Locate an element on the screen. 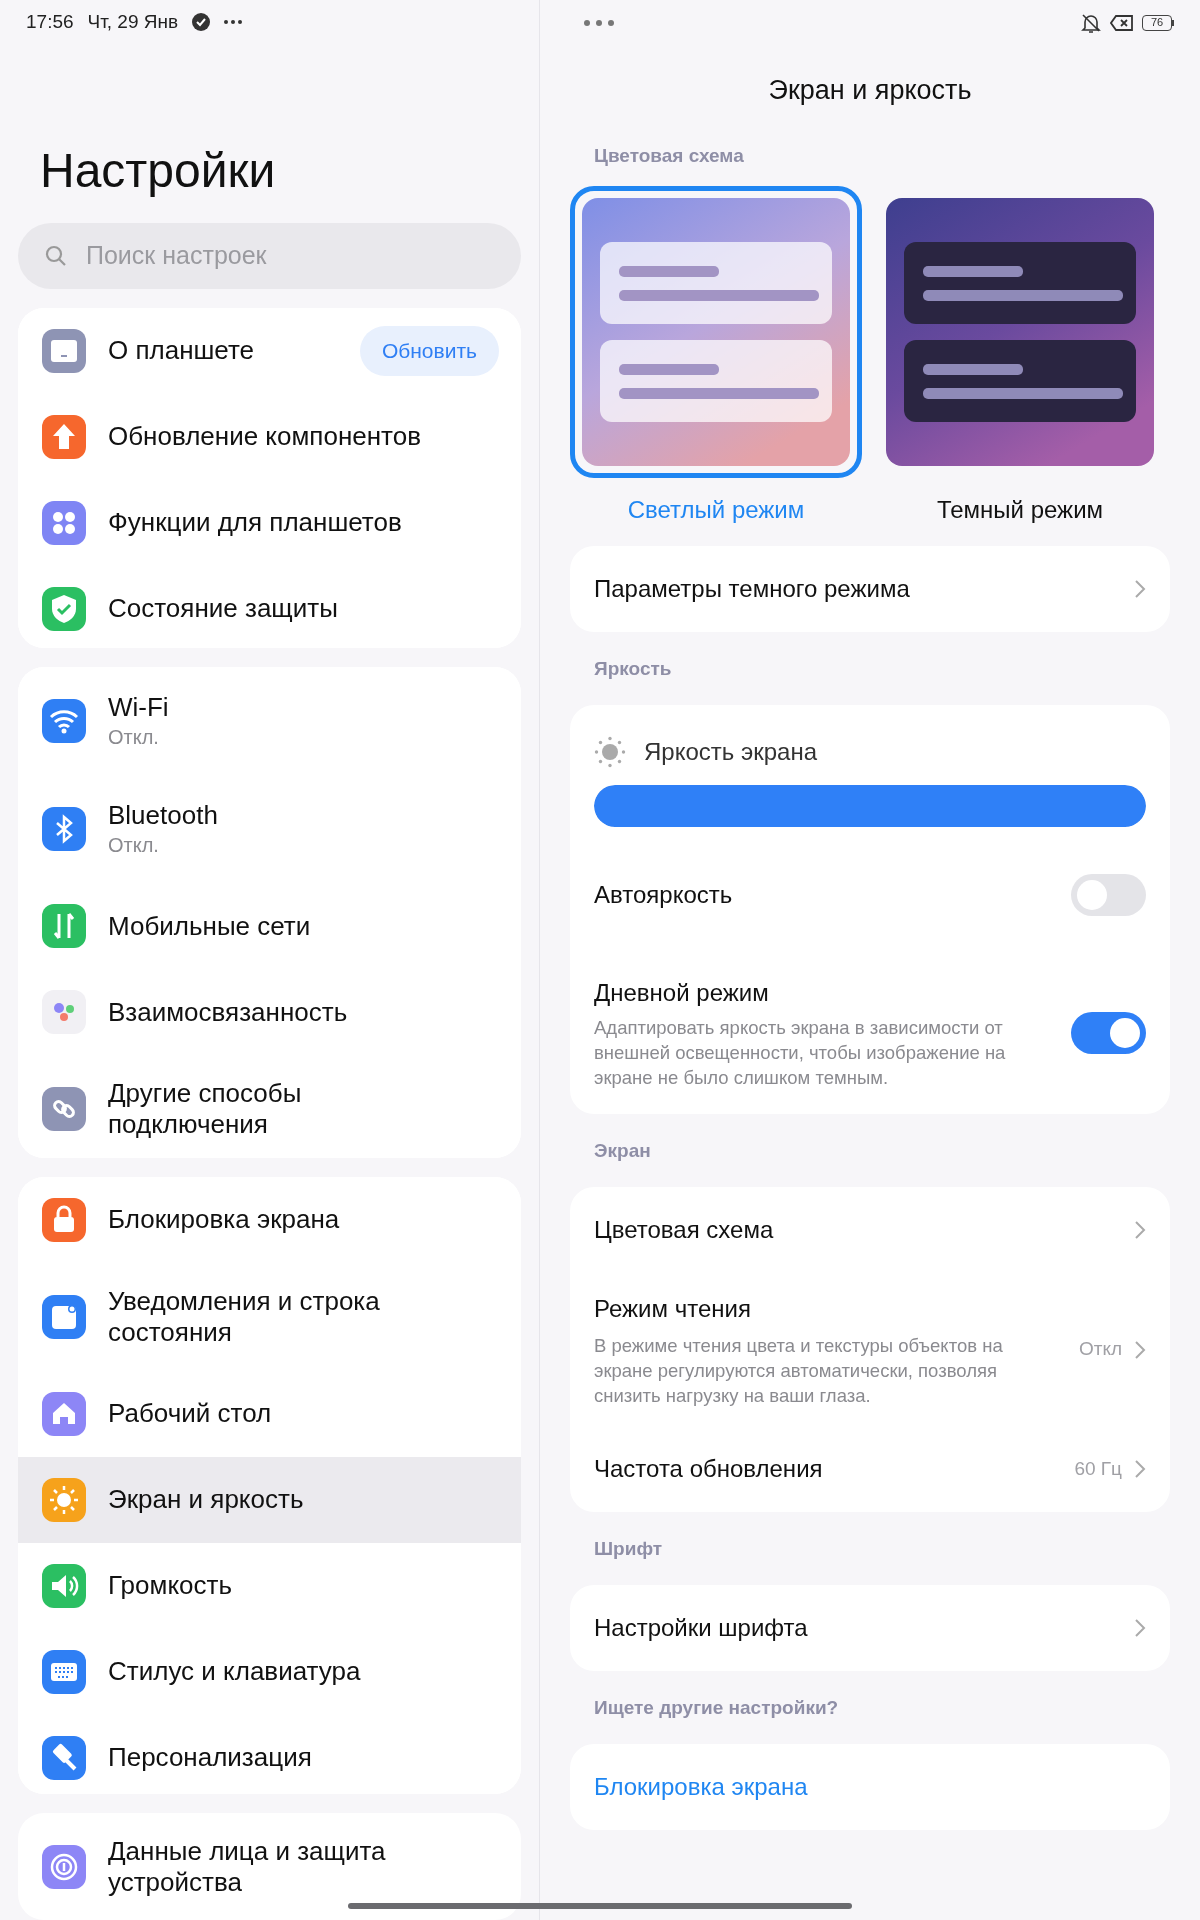 Image resolution: width=1200 pixels, height=1920 pixels. setting-row: Параметры темного режима is located at coordinates (870, 589).